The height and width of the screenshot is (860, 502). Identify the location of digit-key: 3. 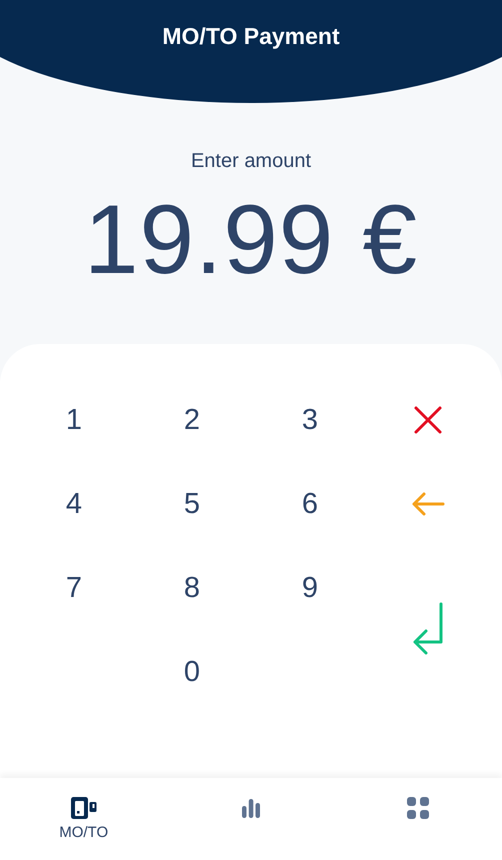
(310, 420).